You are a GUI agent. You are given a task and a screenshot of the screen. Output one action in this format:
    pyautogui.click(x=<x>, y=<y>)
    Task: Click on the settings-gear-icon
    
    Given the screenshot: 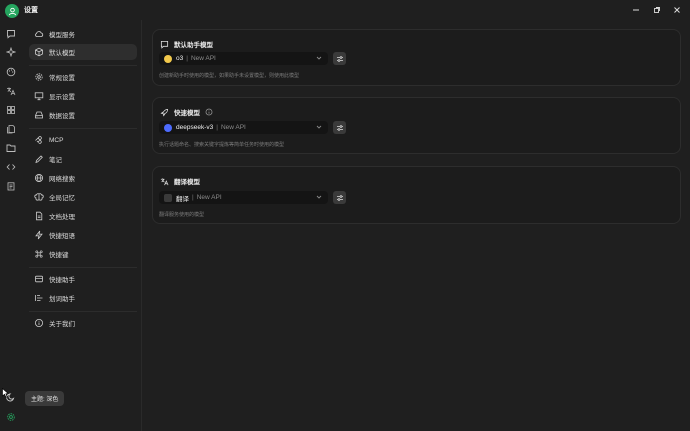 What is the action you would take?
    pyautogui.click(x=11, y=417)
    